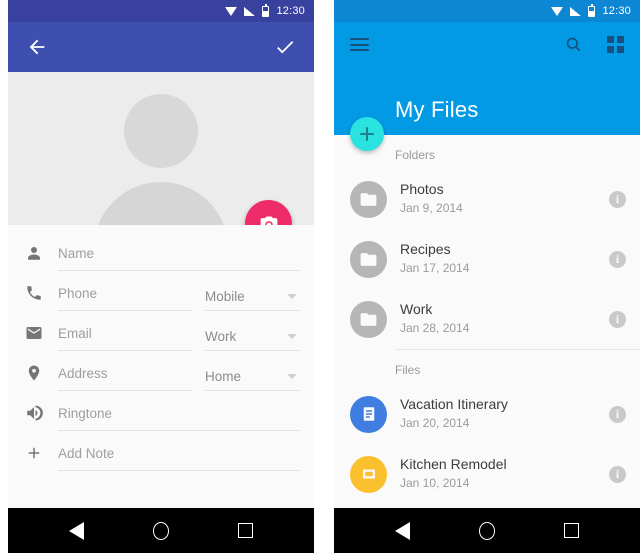 The image size is (640, 553). I want to click on name-input: Name, so click(179, 258).